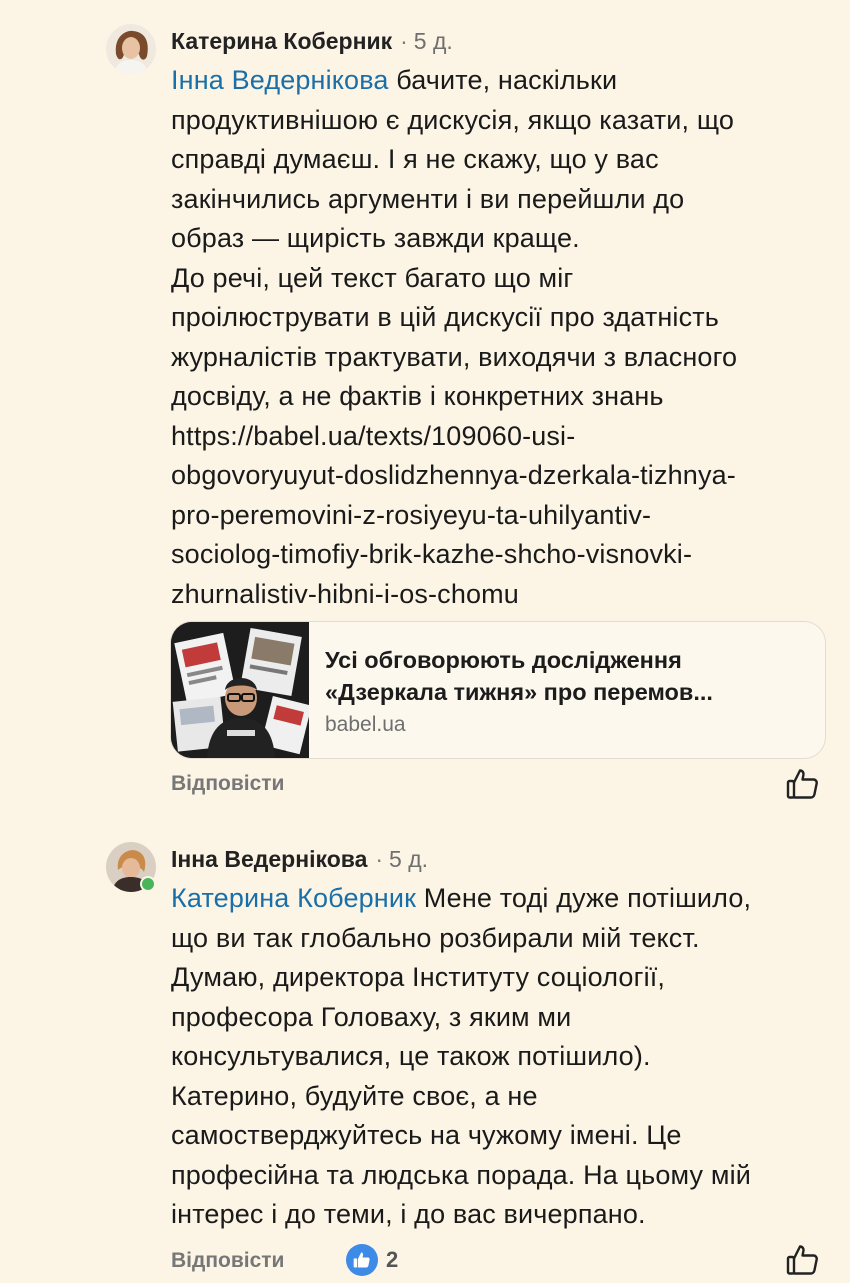 The image size is (850, 1283). What do you see at coordinates (435, 937) in the screenshot?
I see `comment-text-line: що ви так глобально розбирали мій текст.` at bounding box center [435, 937].